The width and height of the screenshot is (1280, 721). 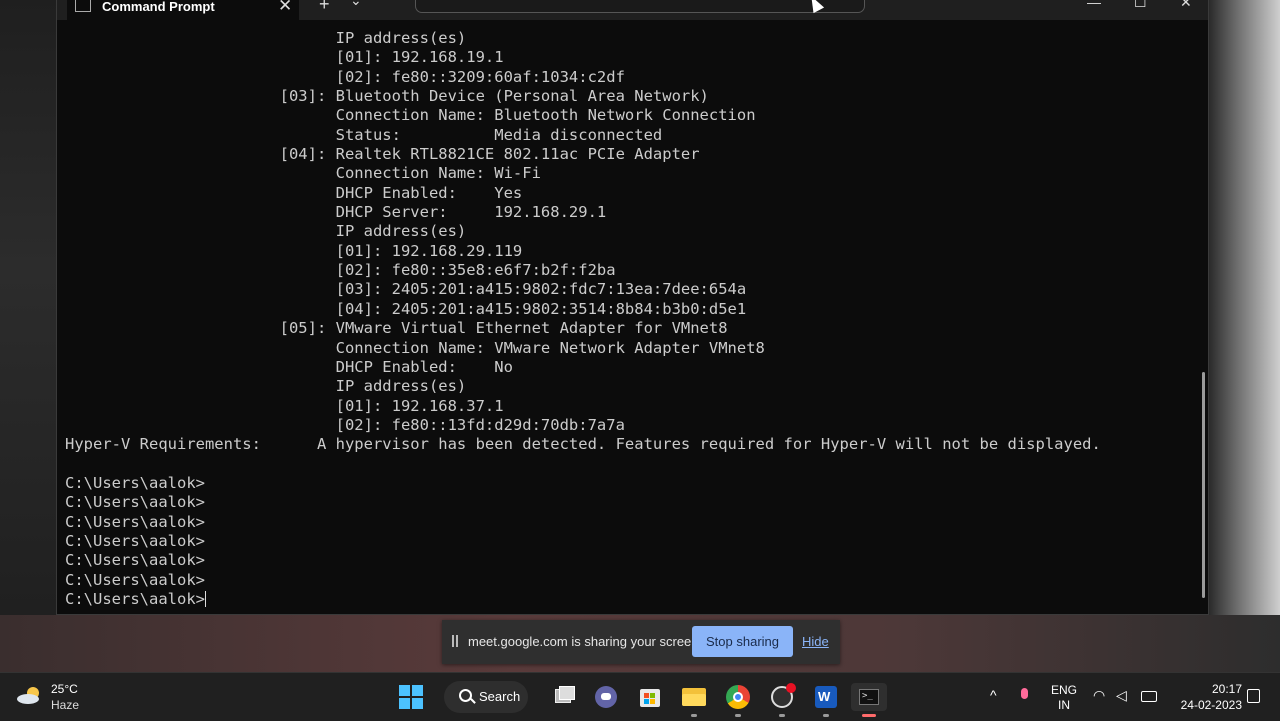 What do you see at coordinates (782, 697) in the screenshot?
I see `obs-icon` at bounding box center [782, 697].